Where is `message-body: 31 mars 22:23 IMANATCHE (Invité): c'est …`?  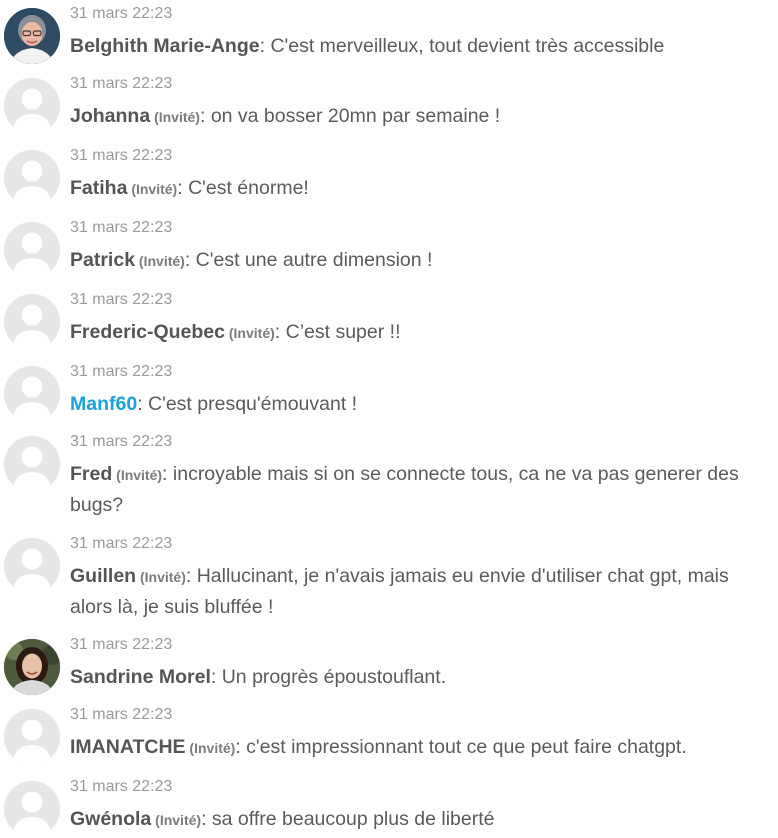
message-body: 31 mars 22:23 IMANATCHE (Invité): c'est … is located at coordinates (419, 734).